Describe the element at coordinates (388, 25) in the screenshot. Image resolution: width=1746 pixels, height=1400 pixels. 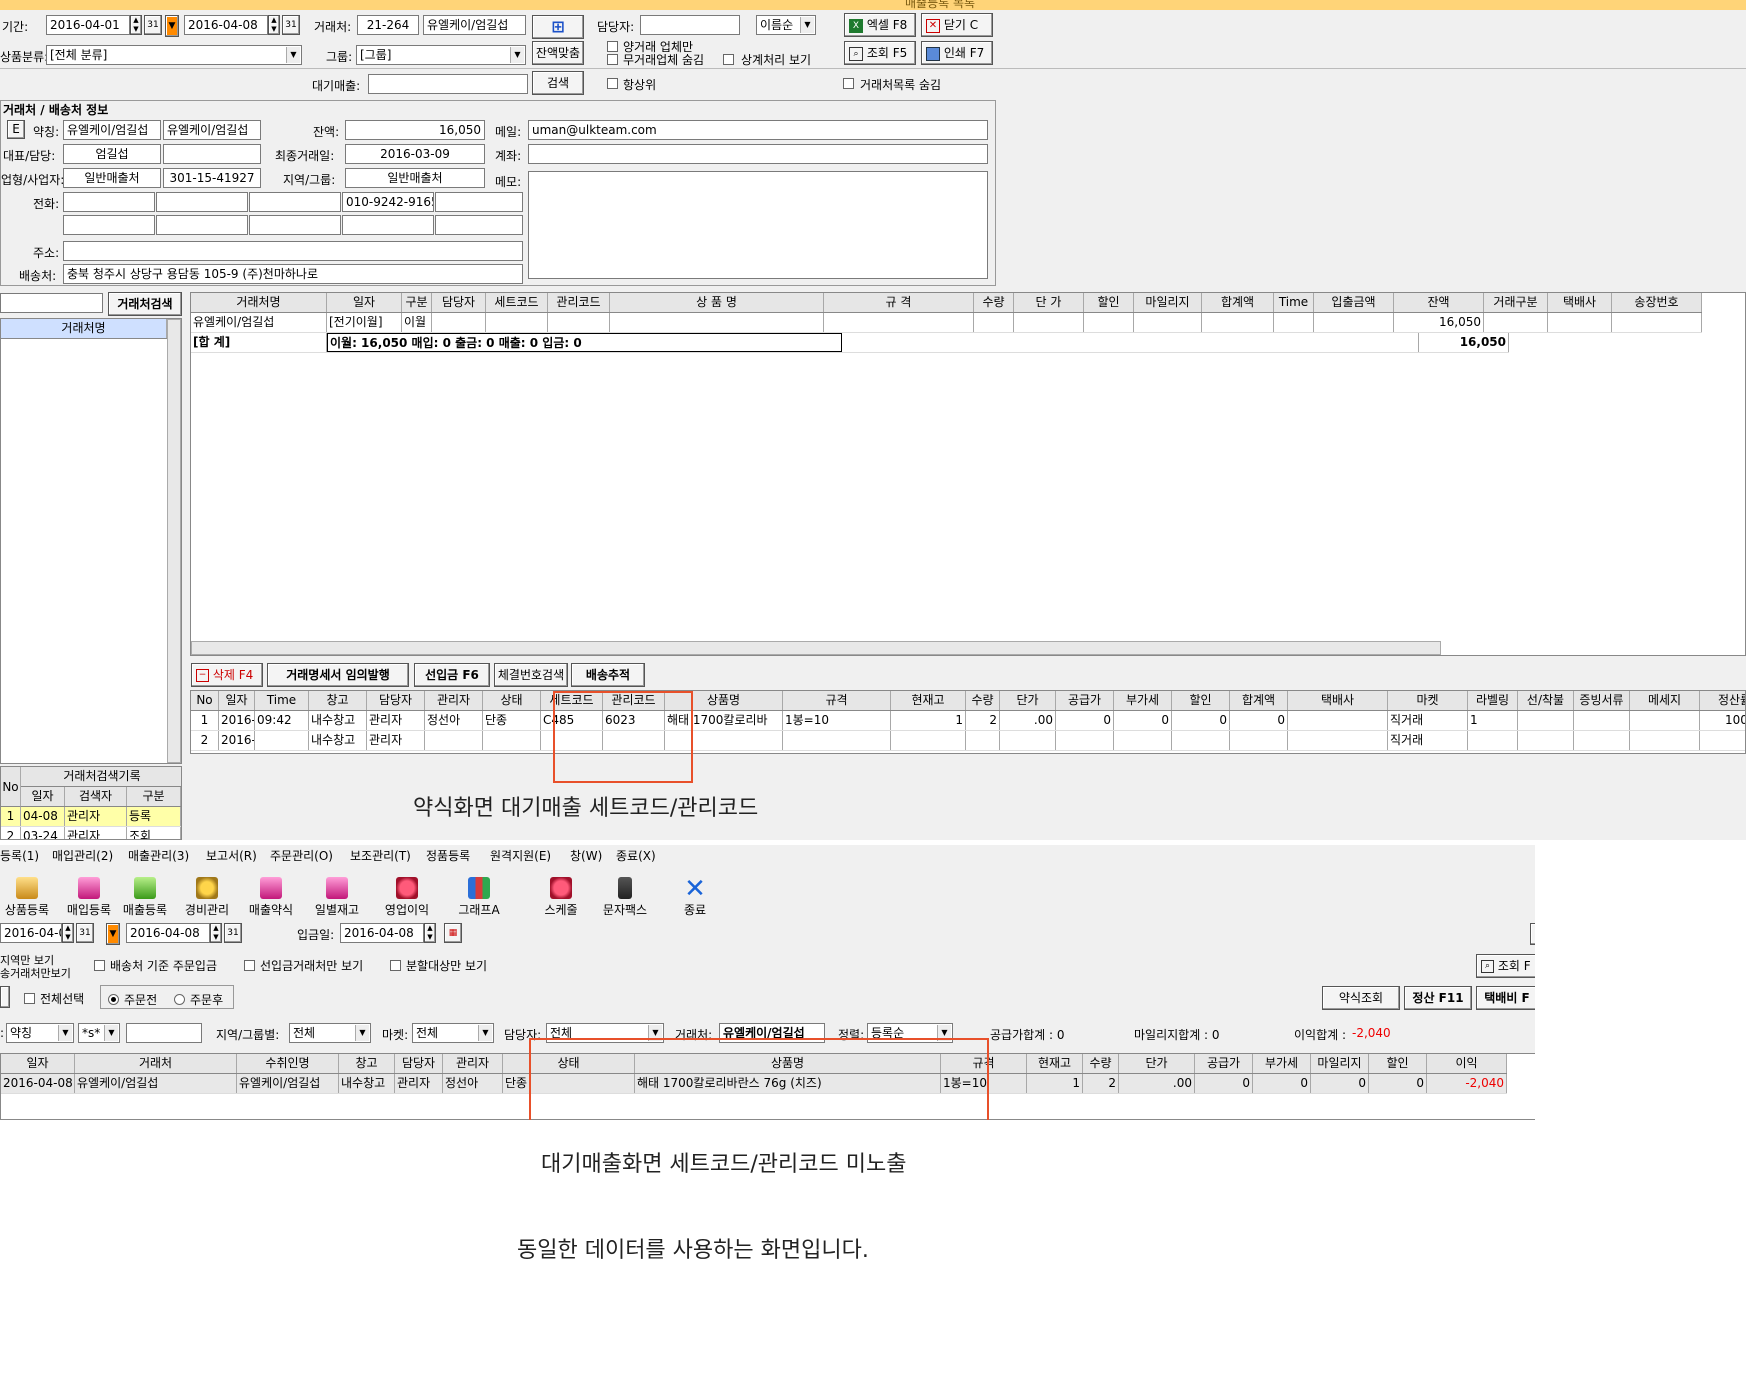
I see `partner-code-input: 21-264` at that location.